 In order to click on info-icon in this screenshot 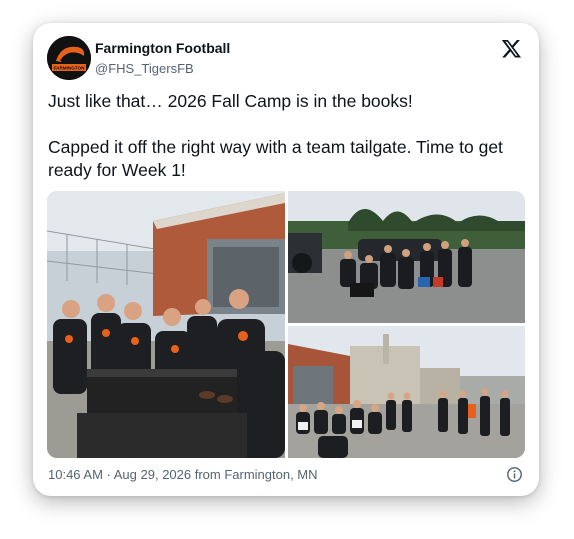, I will do `click(514, 474)`.